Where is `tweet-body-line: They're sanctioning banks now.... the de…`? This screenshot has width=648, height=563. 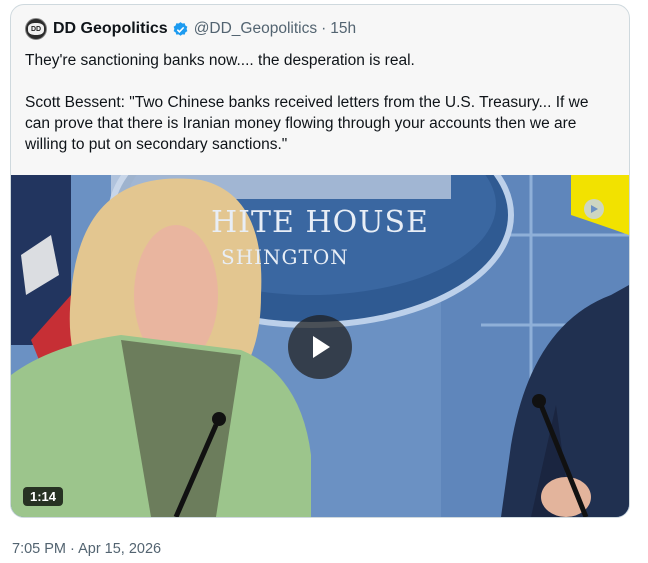 tweet-body-line: They're sanctioning banks now.... the de… is located at coordinates (220, 60).